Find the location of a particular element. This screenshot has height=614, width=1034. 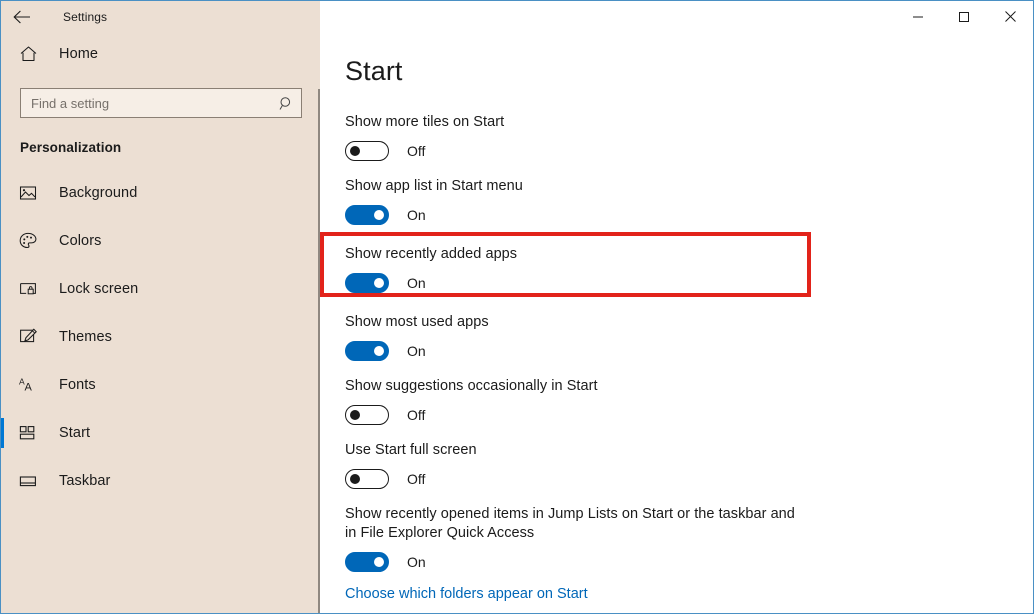

back-arrow-icon is located at coordinates (22, 16).